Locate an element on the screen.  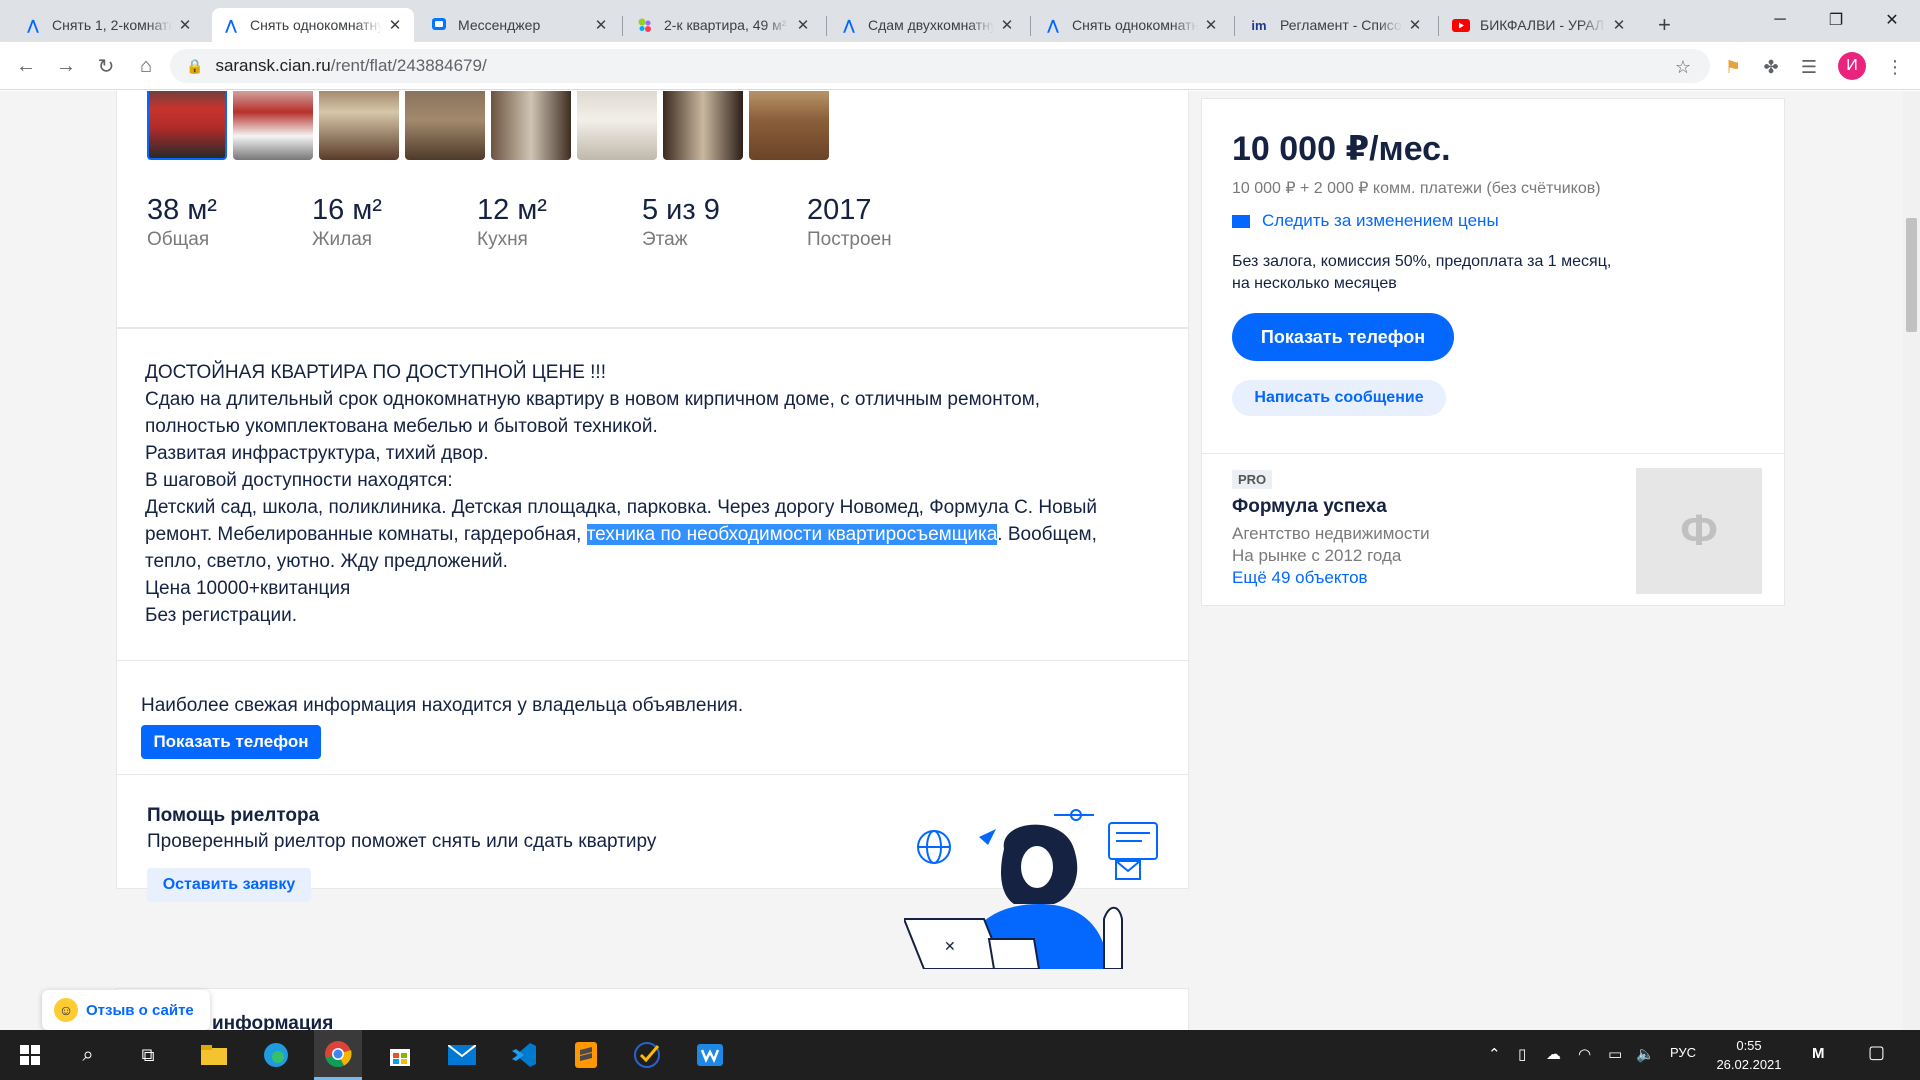
volume-icon: 🔈 is located at coordinates (1645, 1054).